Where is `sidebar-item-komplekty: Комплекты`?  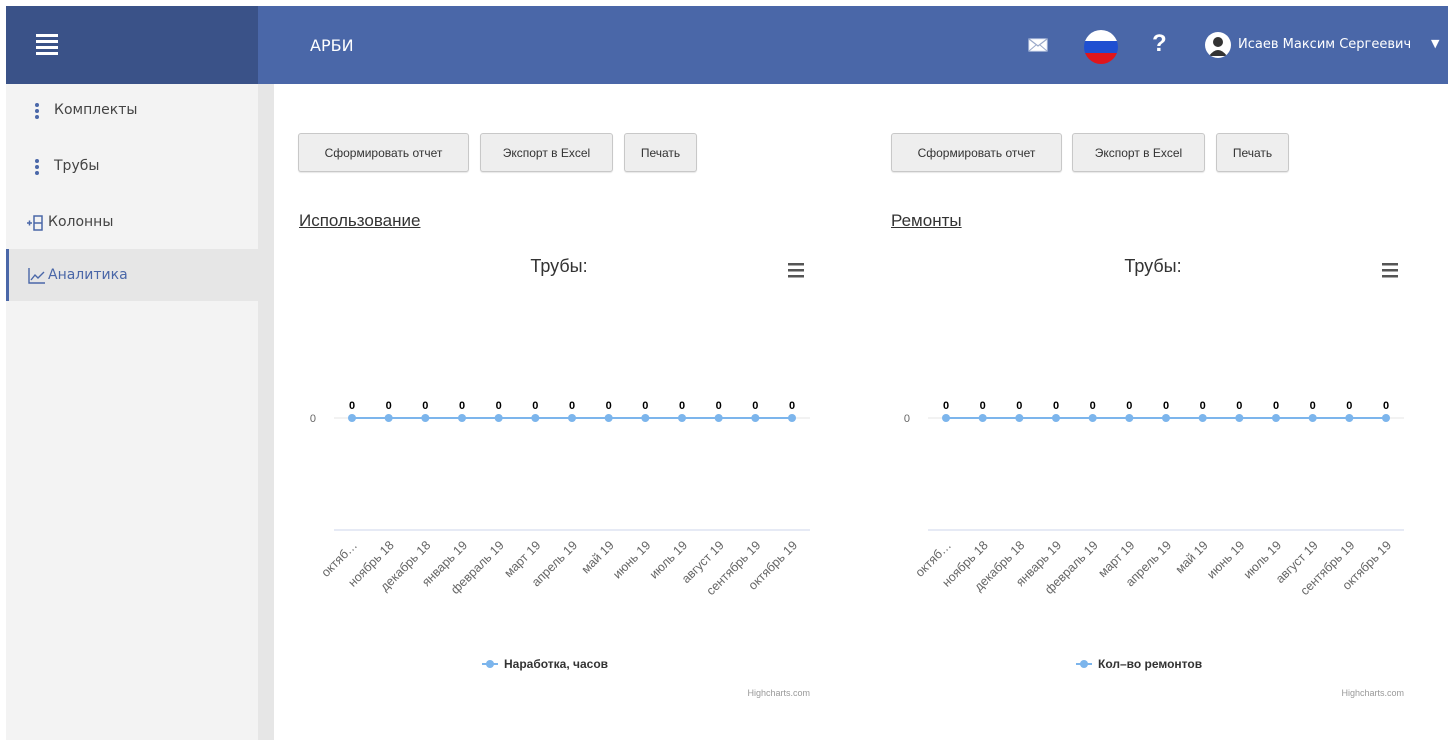
sidebar-item-komplekty: Комплекты is located at coordinates (132, 110).